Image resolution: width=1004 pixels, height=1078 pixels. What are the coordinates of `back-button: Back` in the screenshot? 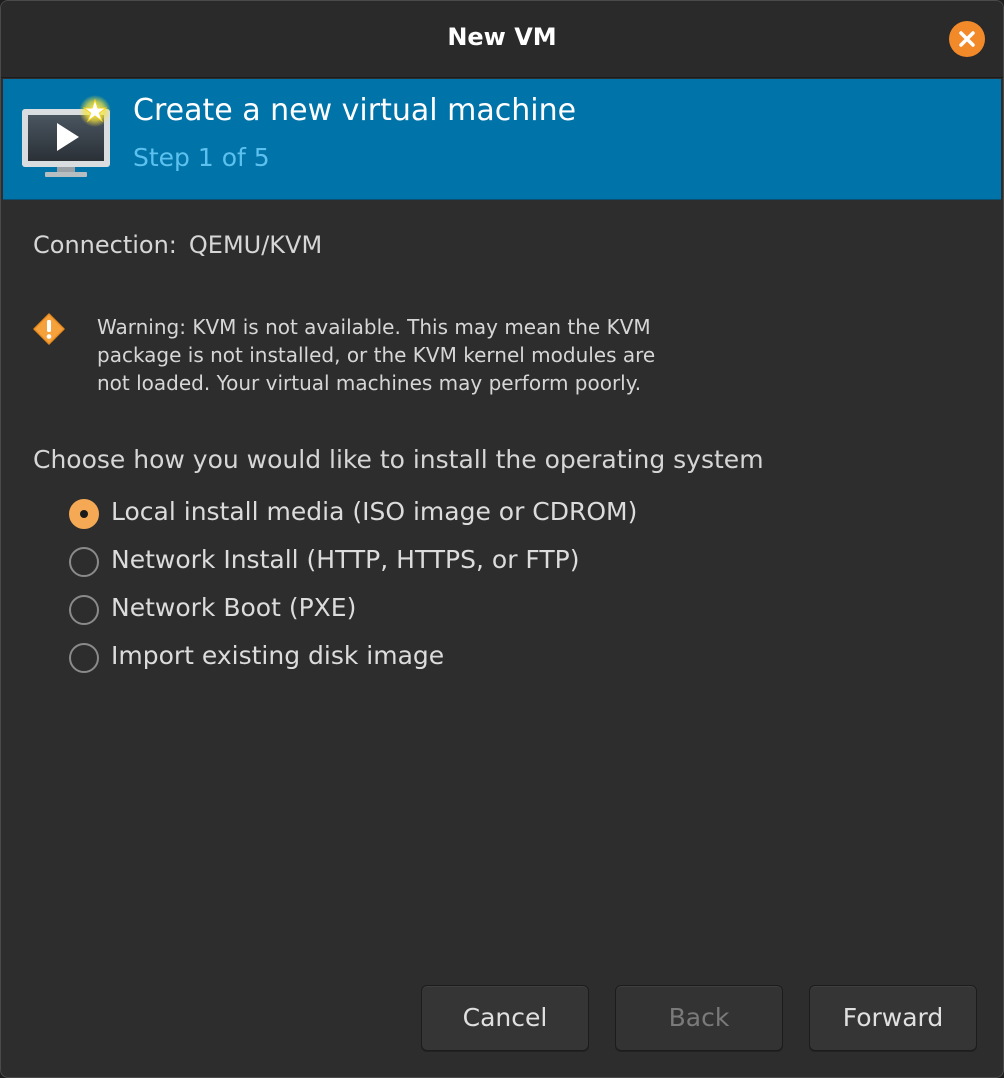 It's located at (699, 1018).